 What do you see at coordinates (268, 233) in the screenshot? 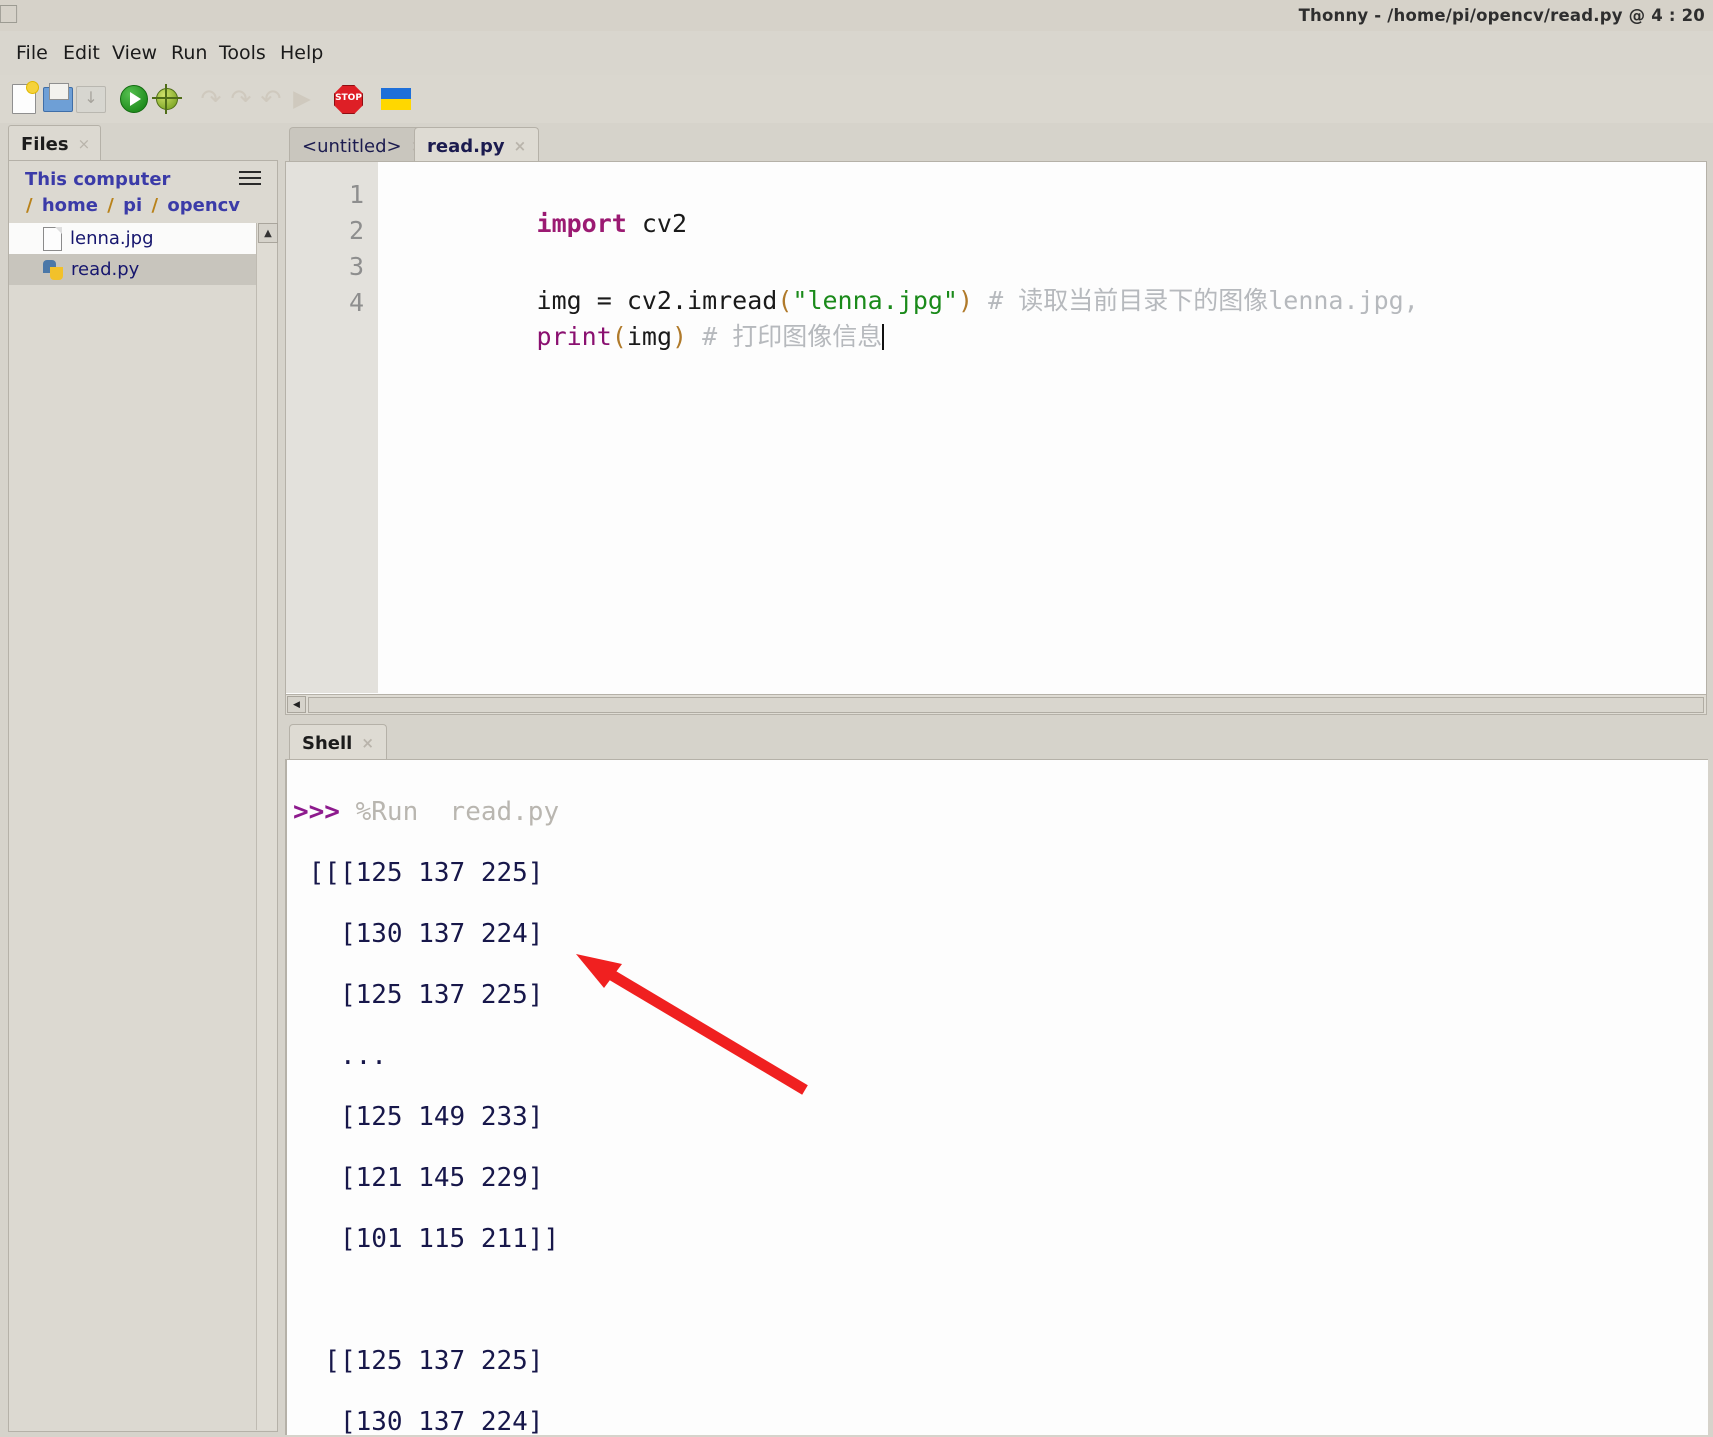
I see `scroll-up-arrow-icon: ▲` at bounding box center [268, 233].